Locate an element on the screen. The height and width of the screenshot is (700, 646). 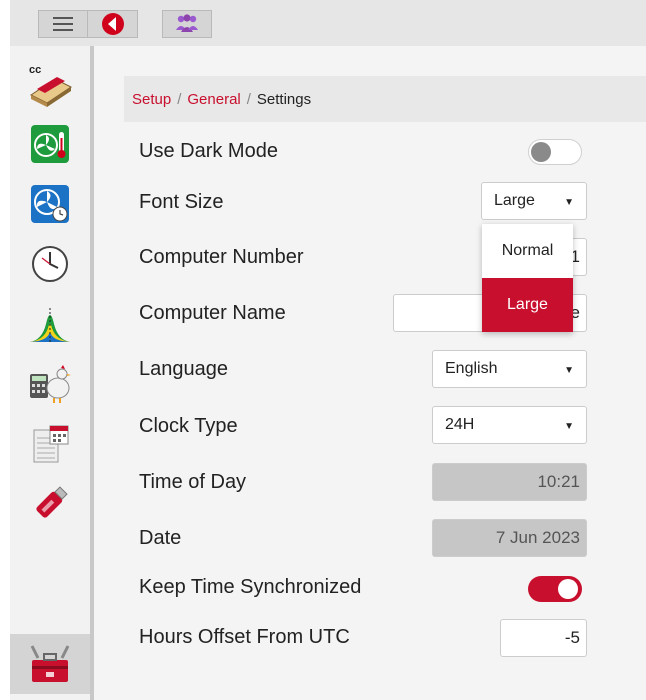
sidebar-item-schedule is located at coordinates (50, 444).